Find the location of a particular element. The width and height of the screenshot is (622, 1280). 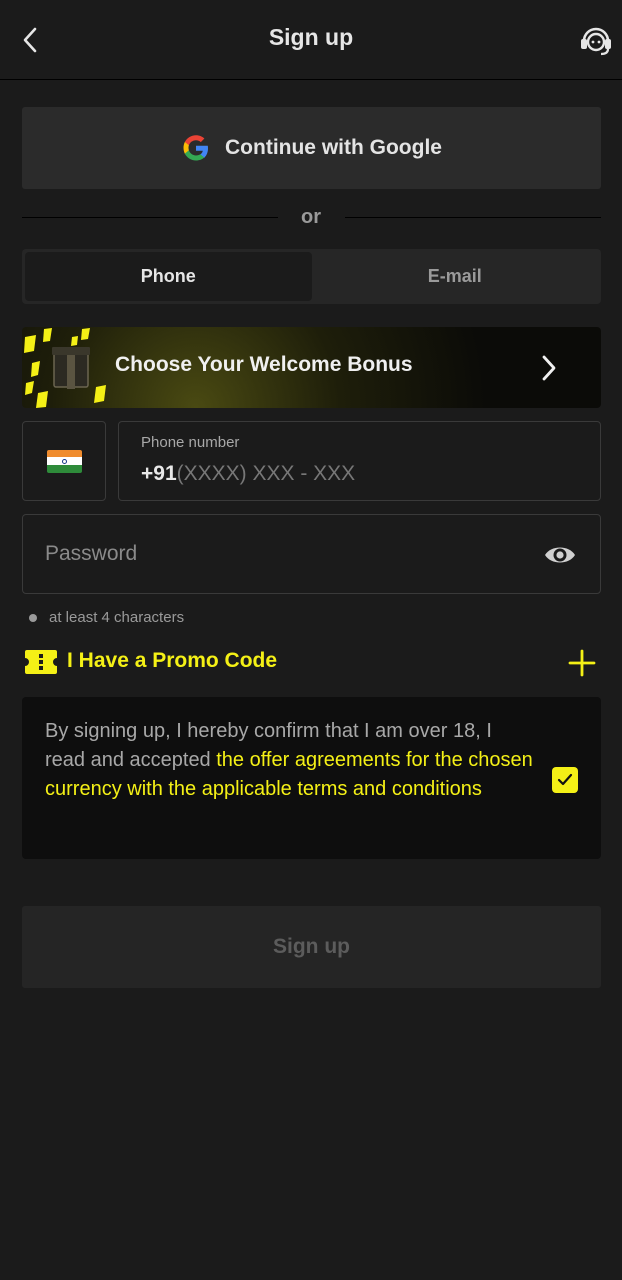

tab-email: E-mail is located at coordinates (455, 276).